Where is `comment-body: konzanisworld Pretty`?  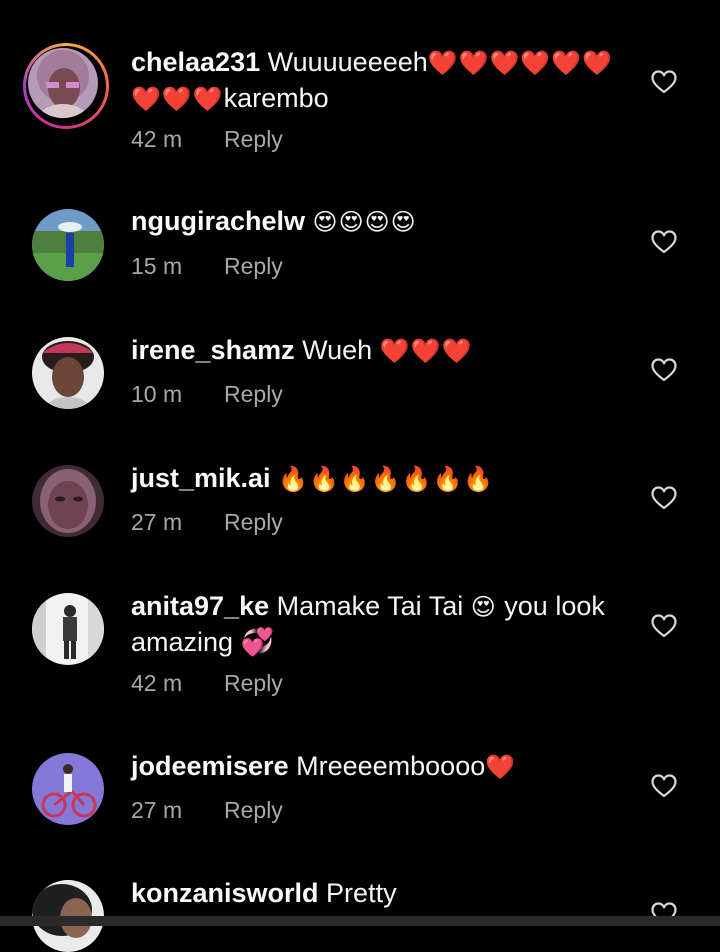
comment-body: konzanisworld Pretty is located at coordinates (381, 893).